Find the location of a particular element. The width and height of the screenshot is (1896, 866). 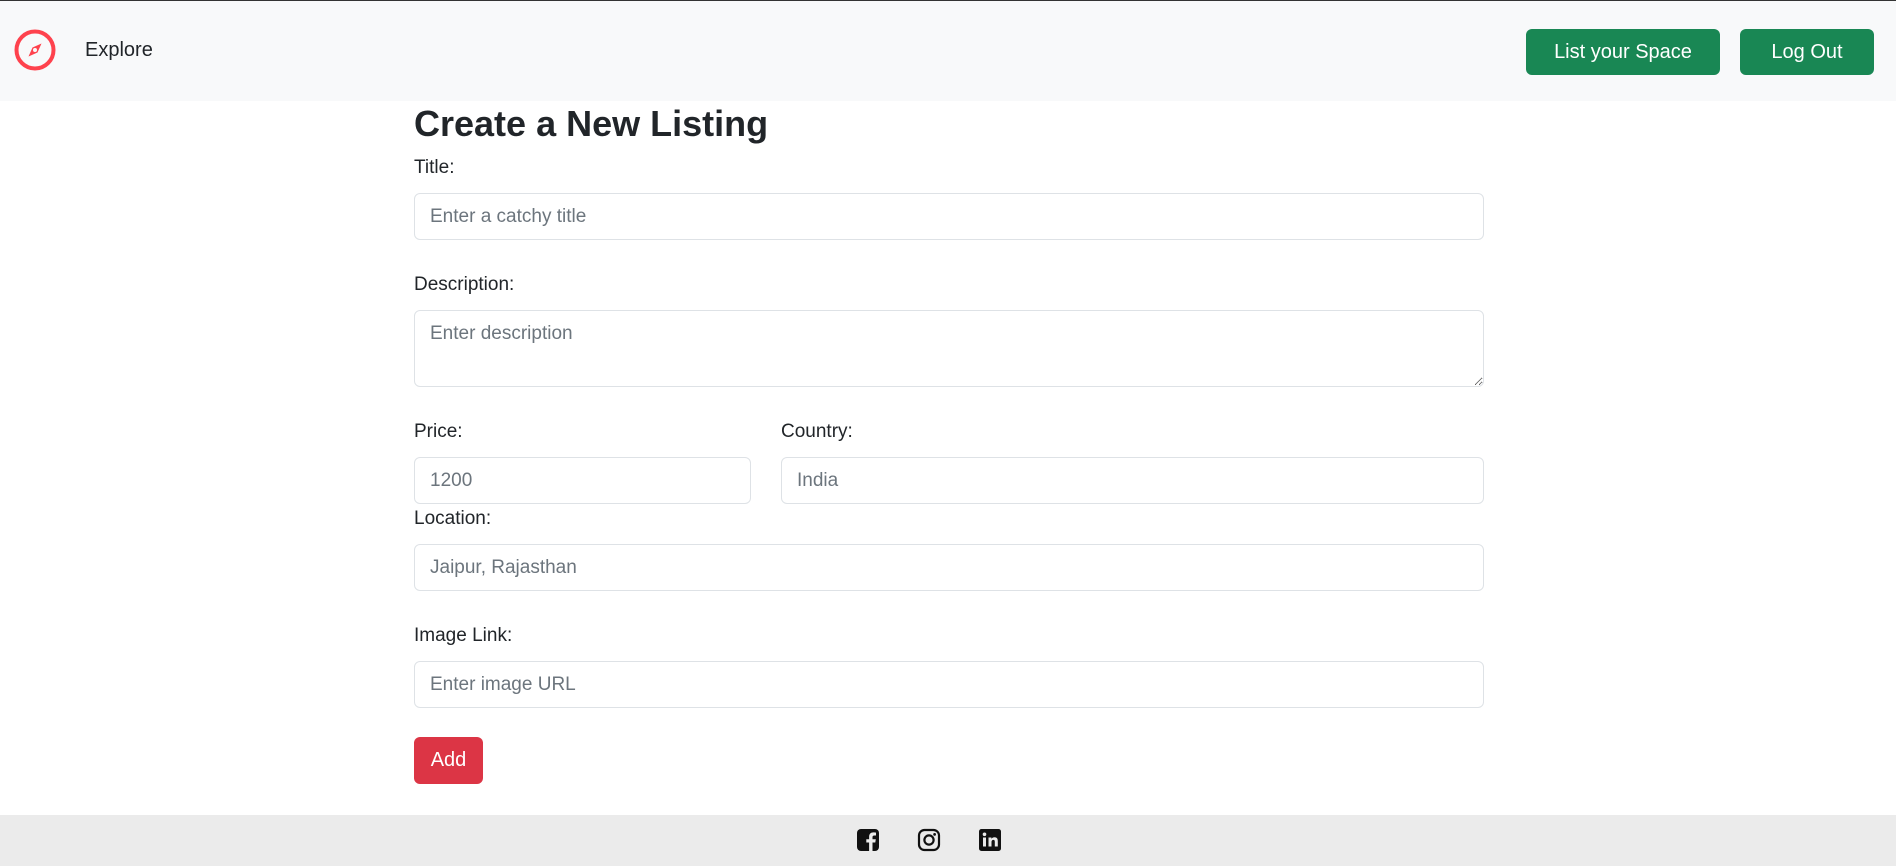

description-label: Description: is located at coordinates (464, 284).